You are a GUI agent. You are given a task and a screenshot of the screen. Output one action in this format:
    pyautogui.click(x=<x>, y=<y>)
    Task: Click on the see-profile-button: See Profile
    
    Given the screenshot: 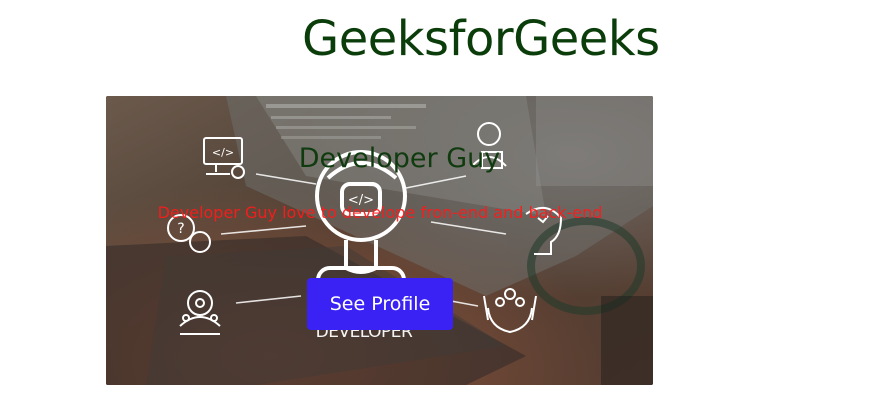 What is the action you would take?
    pyautogui.click(x=380, y=304)
    